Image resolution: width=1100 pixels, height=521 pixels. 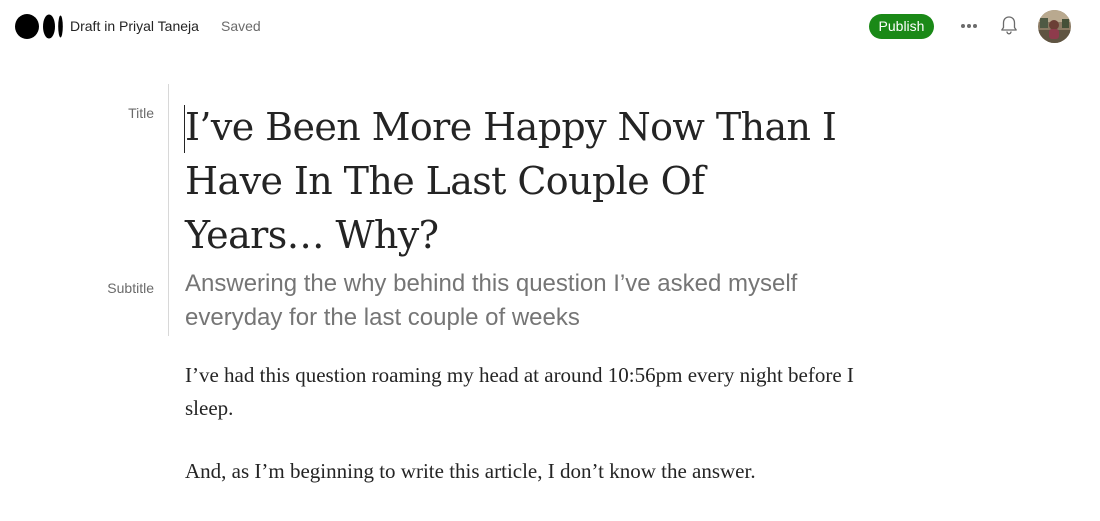 What do you see at coordinates (134, 26) in the screenshot?
I see `draft-owner-label: Draft in Priyal Taneja` at bounding box center [134, 26].